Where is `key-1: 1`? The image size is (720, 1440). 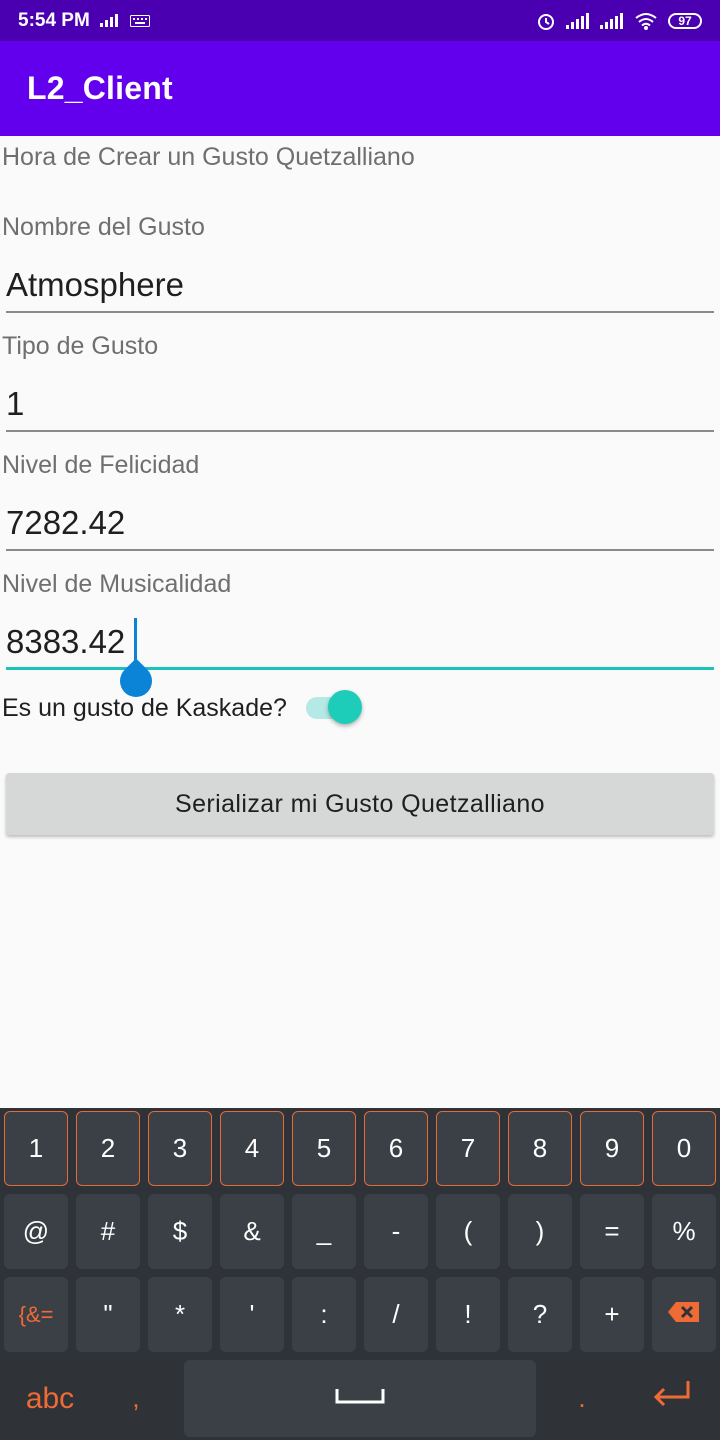
key-1: 1 is located at coordinates (36, 1148).